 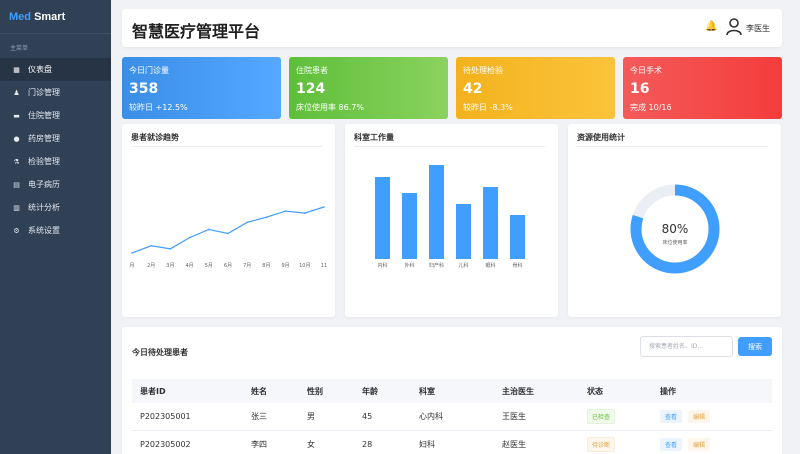 What do you see at coordinates (201, 88) in the screenshot?
I see `stat-card-outpatient: 今日门诊量 358 较昨日 +12.5%` at bounding box center [201, 88].